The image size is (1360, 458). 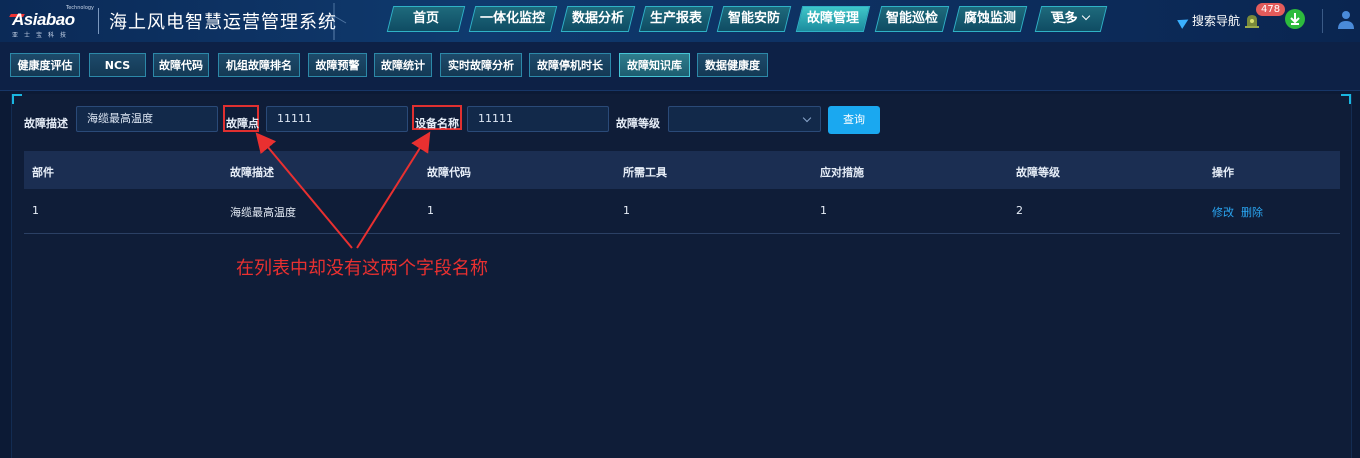 I want to click on column-header-tools: 所需工具, so click(x=645, y=172).